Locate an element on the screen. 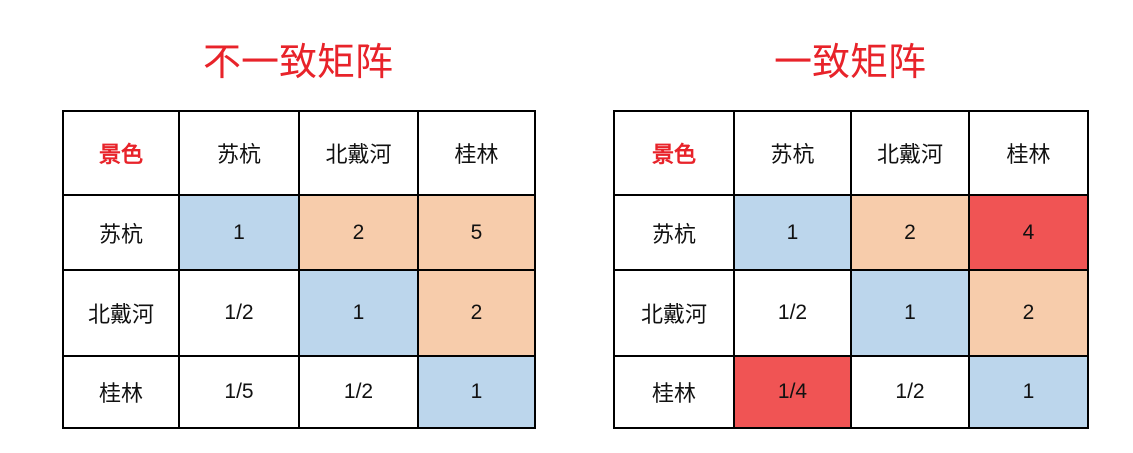  matrix-cell: 4 is located at coordinates (1028, 232).